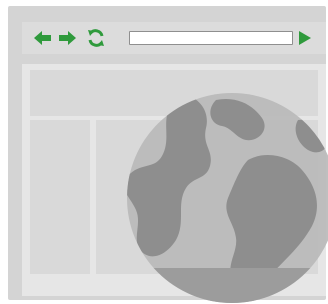 Image resolution: width=328 pixels, height=304 pixels. Describe the element at coordinates (174, 93) in the screenshot. I see `content-header-block` at that location.